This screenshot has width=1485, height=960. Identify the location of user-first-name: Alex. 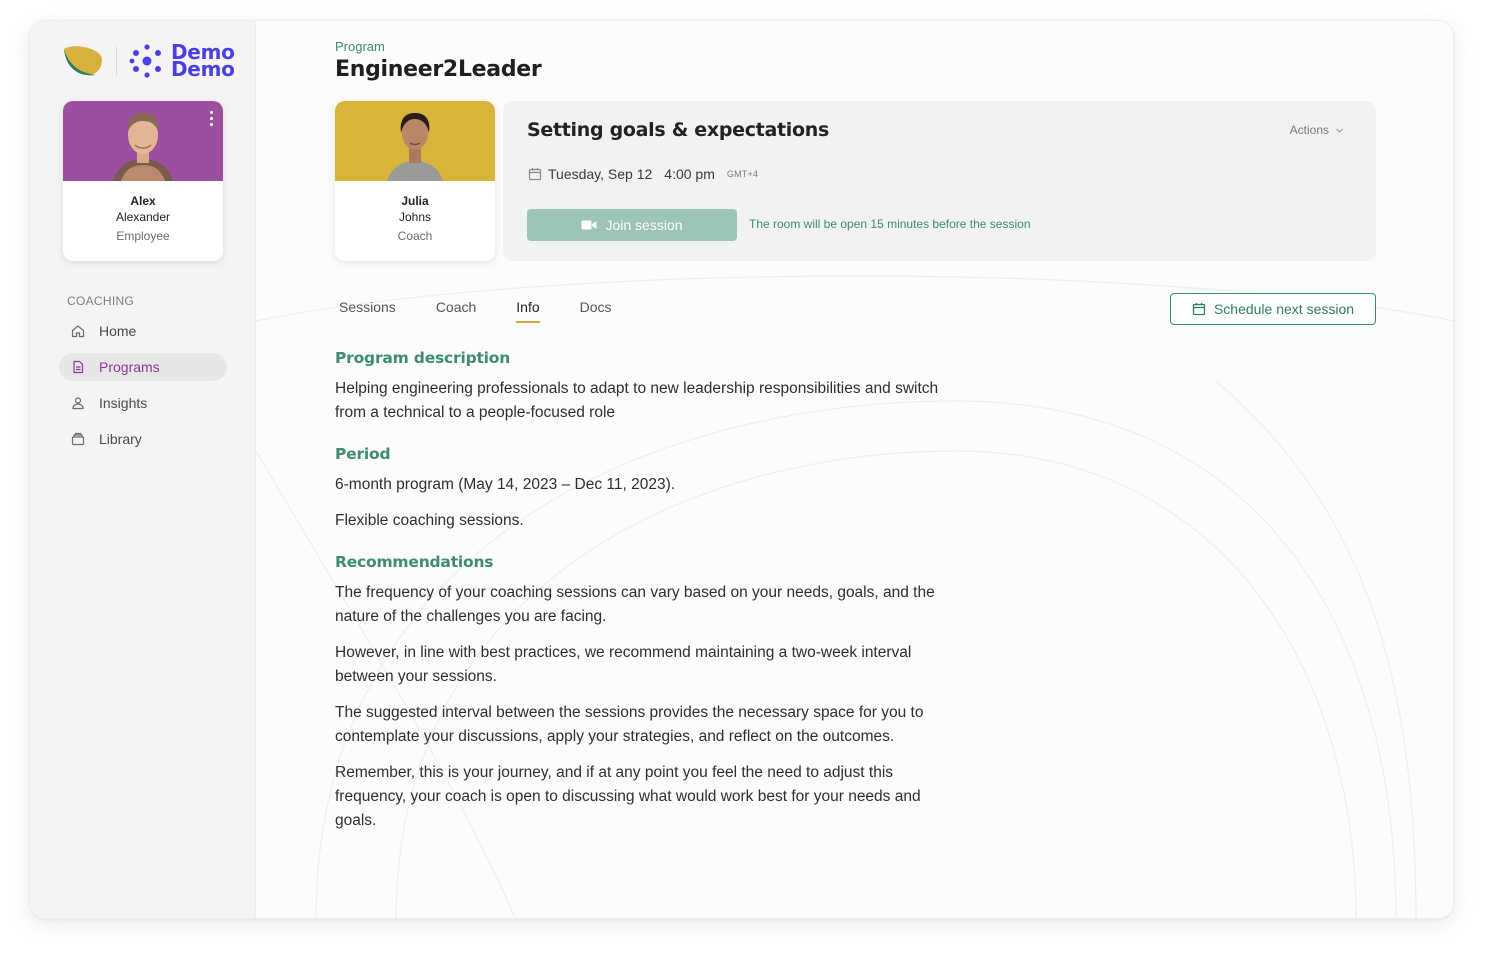
(143, 201).